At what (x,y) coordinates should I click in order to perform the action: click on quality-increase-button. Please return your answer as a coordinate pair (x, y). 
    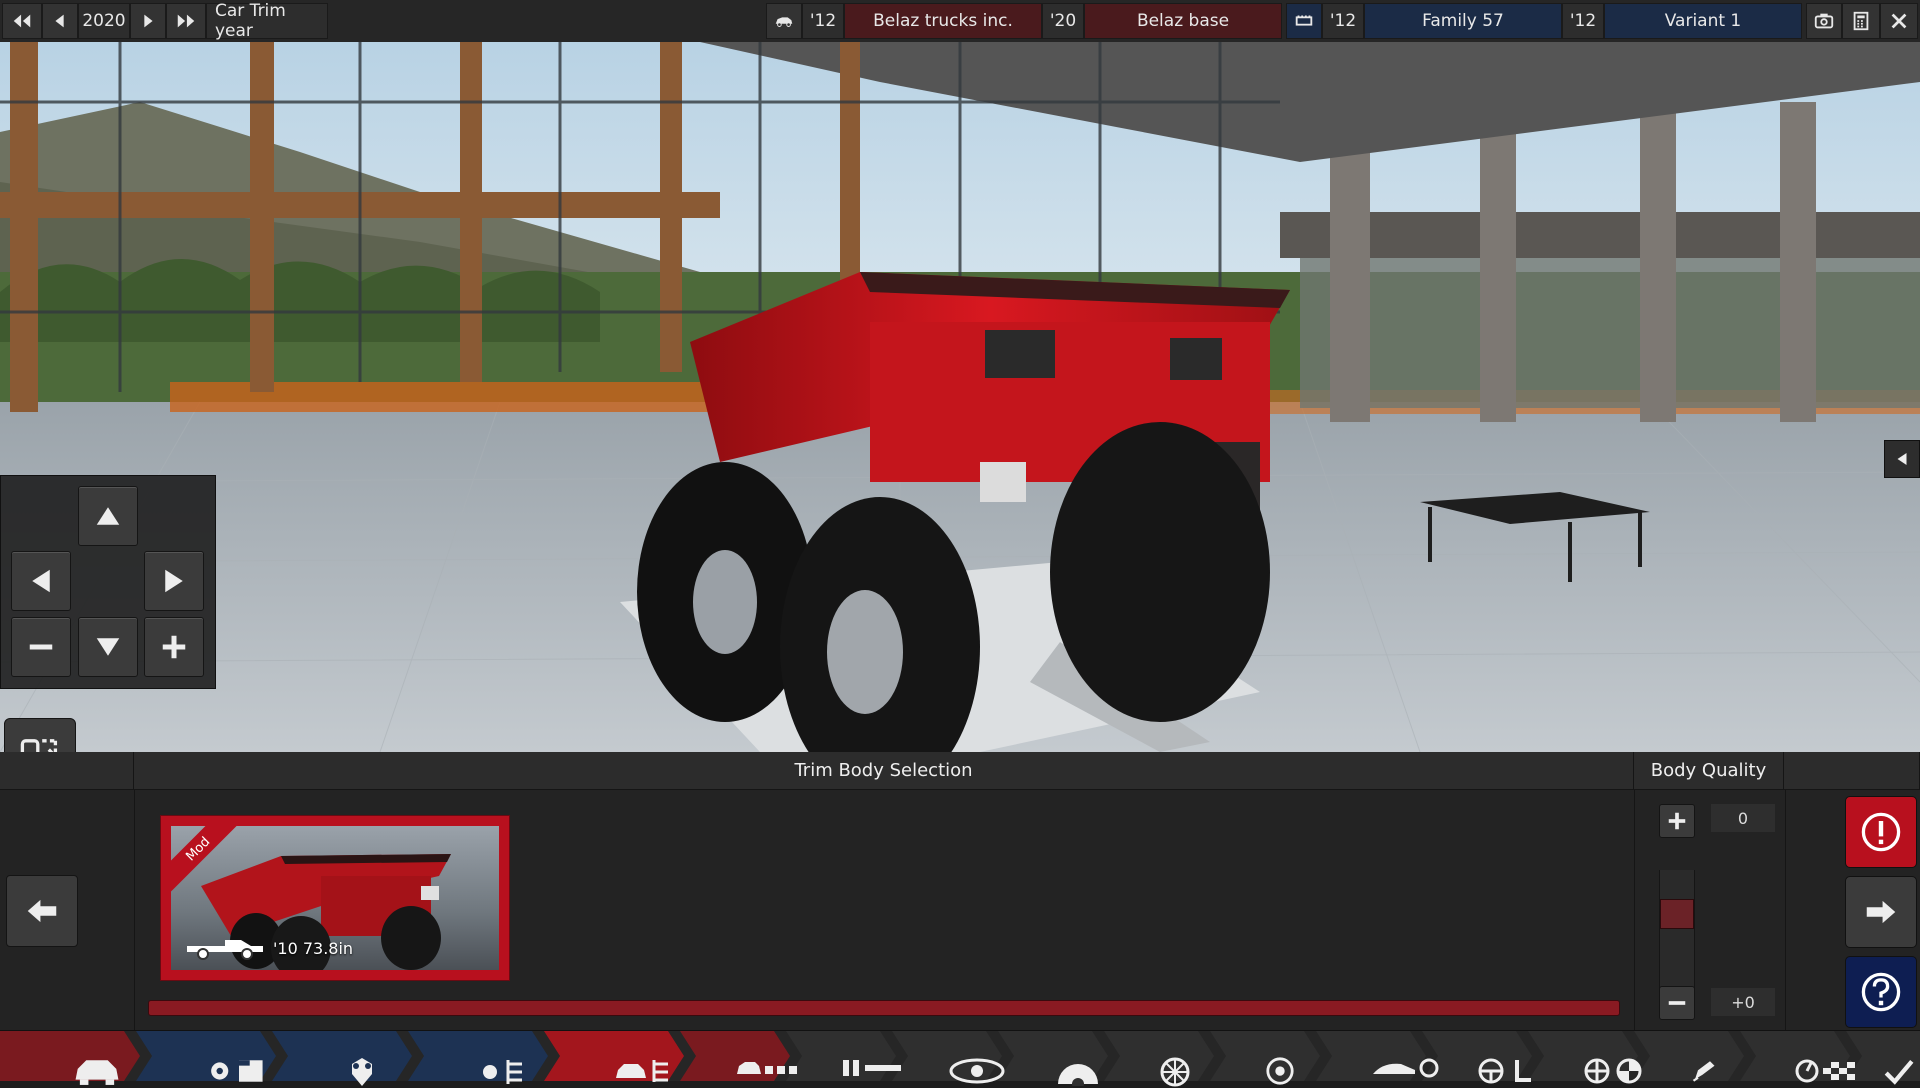
    Looking at the image, I should click on (1677, 821).